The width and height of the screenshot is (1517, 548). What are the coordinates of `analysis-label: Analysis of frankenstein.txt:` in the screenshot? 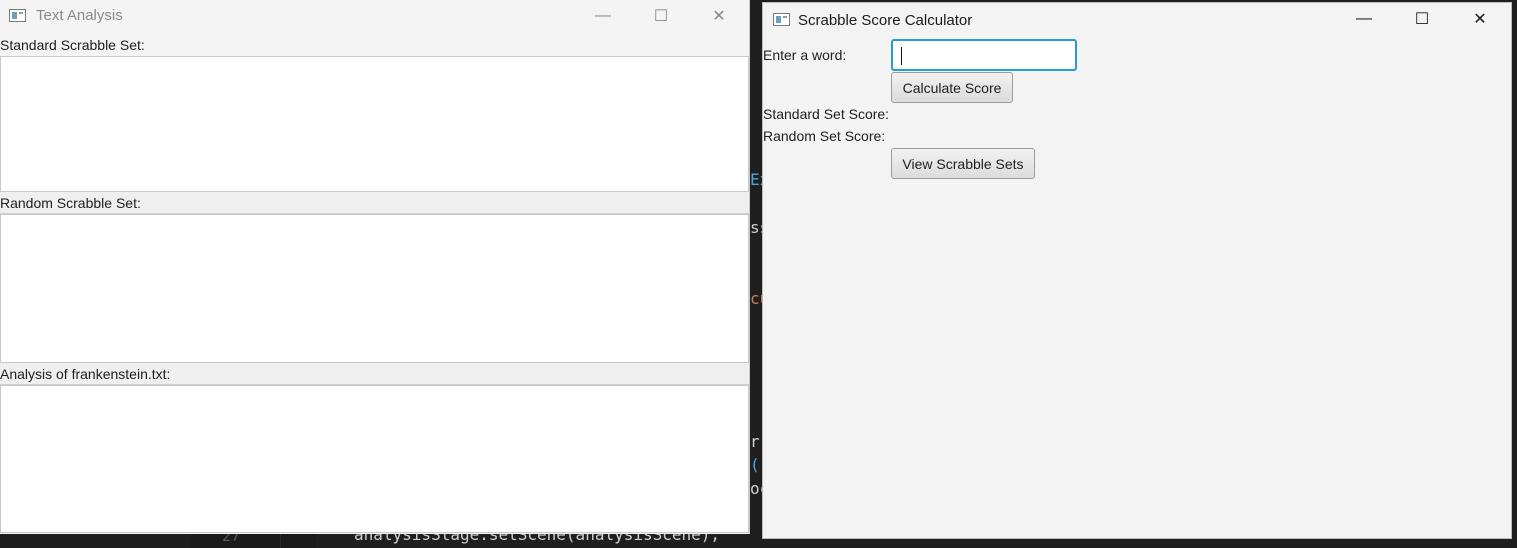 It's located at (85, 374).